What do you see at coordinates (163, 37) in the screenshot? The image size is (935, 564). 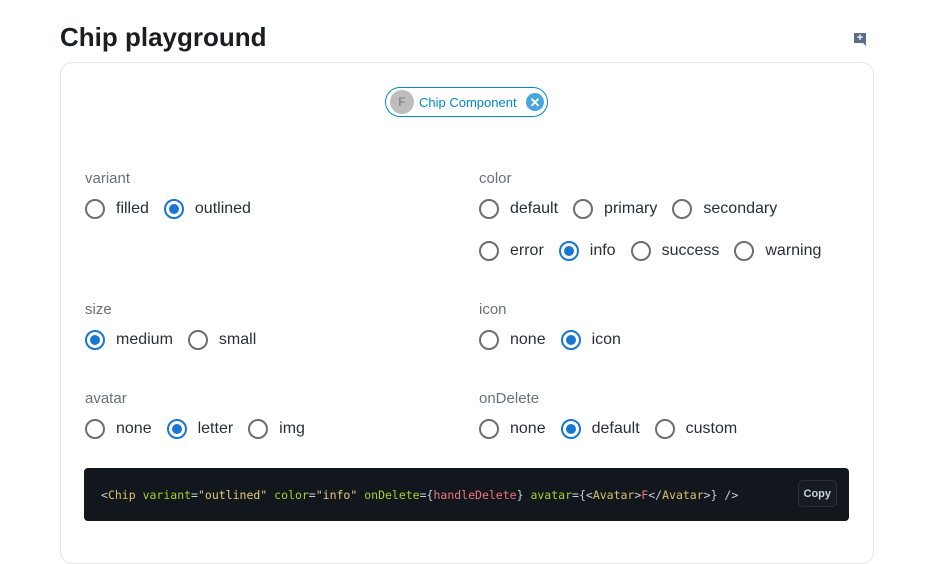 I see `page-title: Chip playground` at bounding box center [163, 37].